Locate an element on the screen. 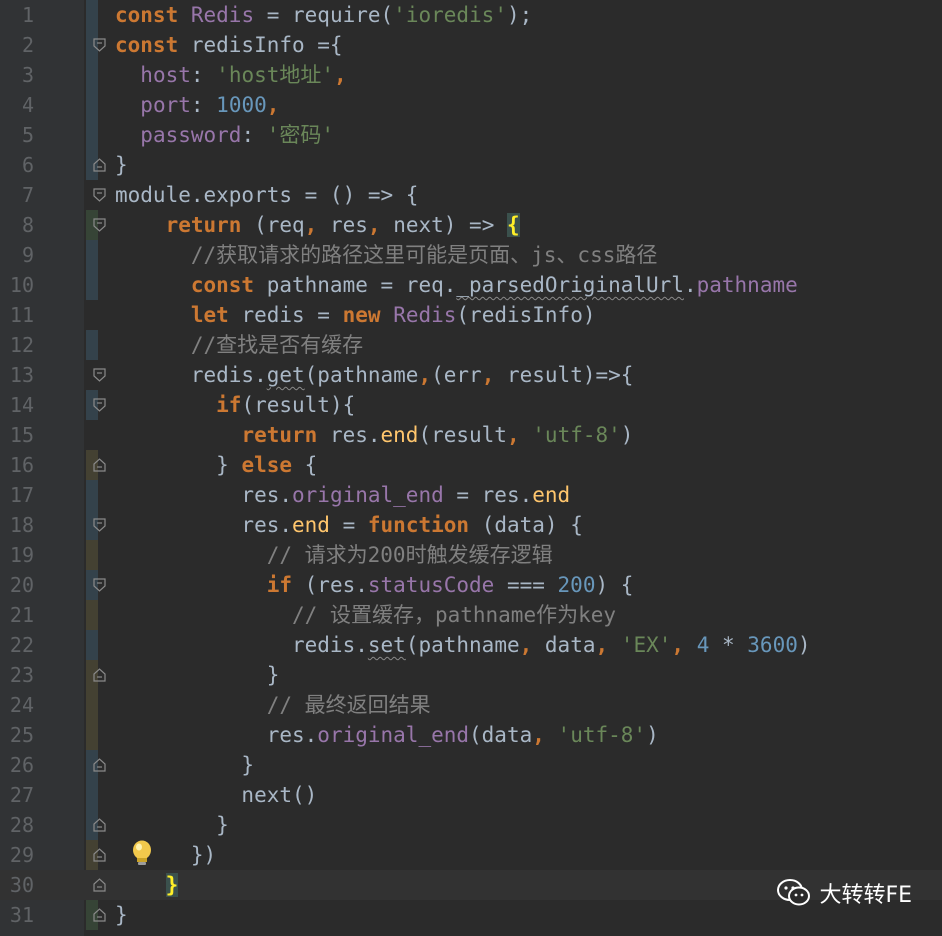 The width and height of the screenshot is (942, 936). line-number: 3 is located at coordinates (27, 75).